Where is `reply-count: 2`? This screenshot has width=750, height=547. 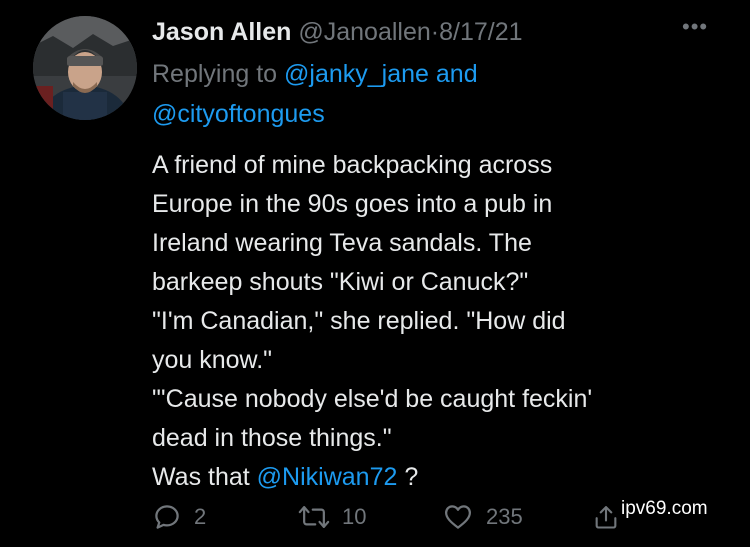
reply-count: 2 is located at coordinates (200, 516).